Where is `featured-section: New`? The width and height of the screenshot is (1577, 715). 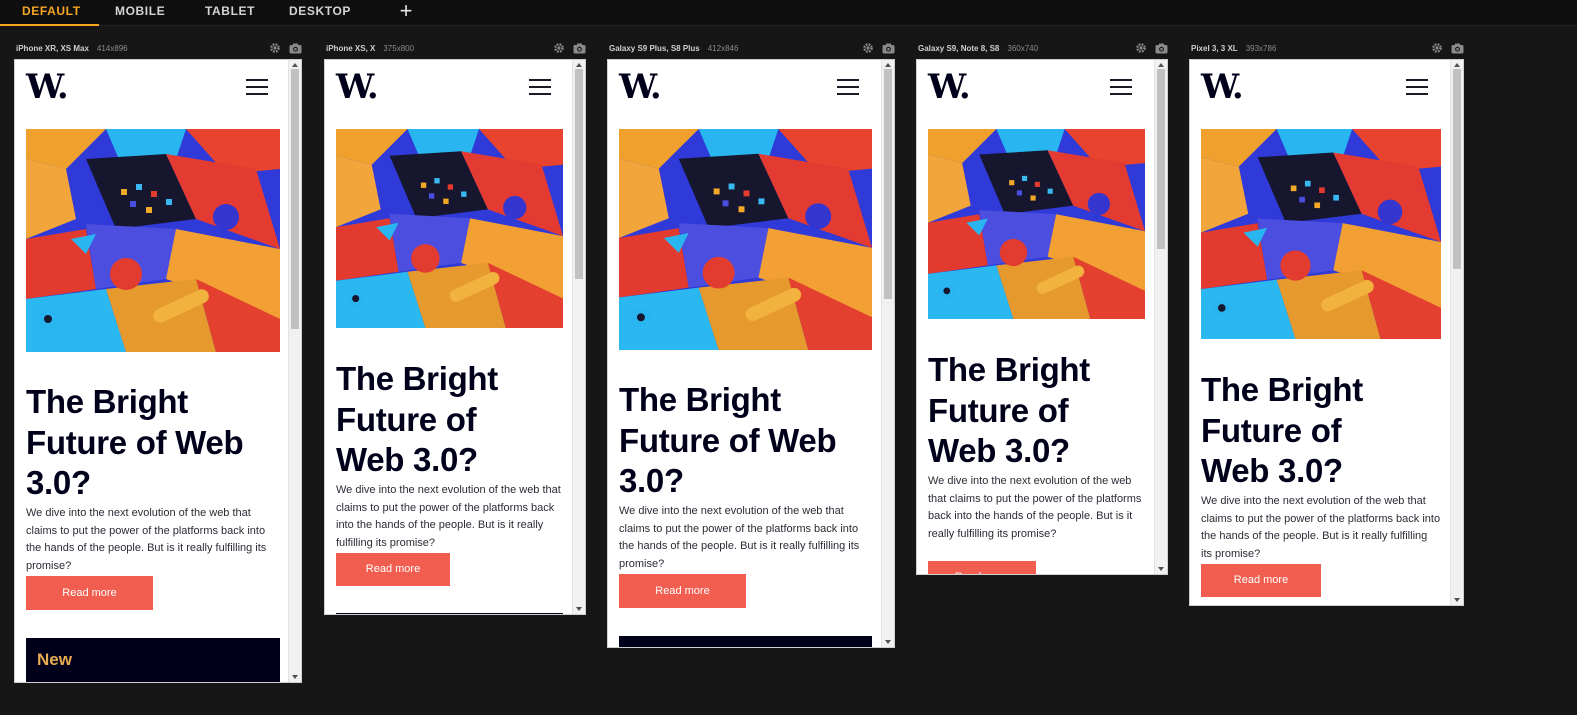
featured-section: New is located at coordinates (153, 660).